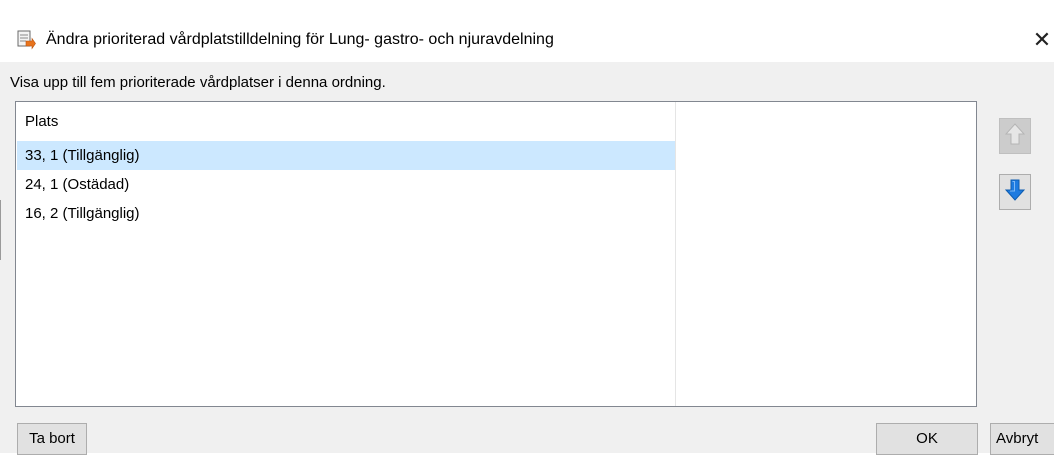  What do you see at coordinates (346, 213) in the screenshot?
I see `list-item: 16, 2 (Tillgänglig)` at bounding box center [346, 213].